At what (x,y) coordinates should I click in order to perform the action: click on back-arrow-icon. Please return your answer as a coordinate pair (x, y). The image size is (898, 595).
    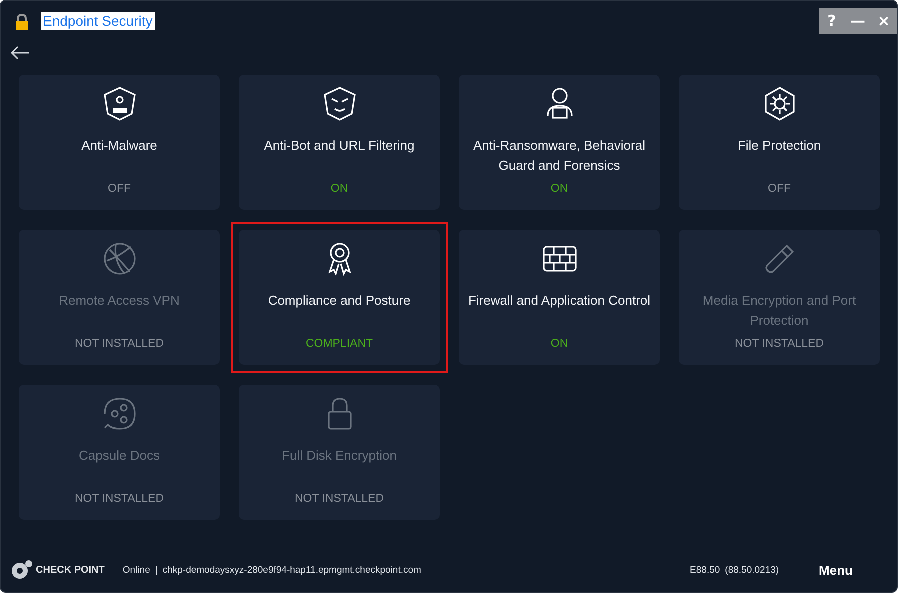
    Looking at the image, I should click on (20, 53).